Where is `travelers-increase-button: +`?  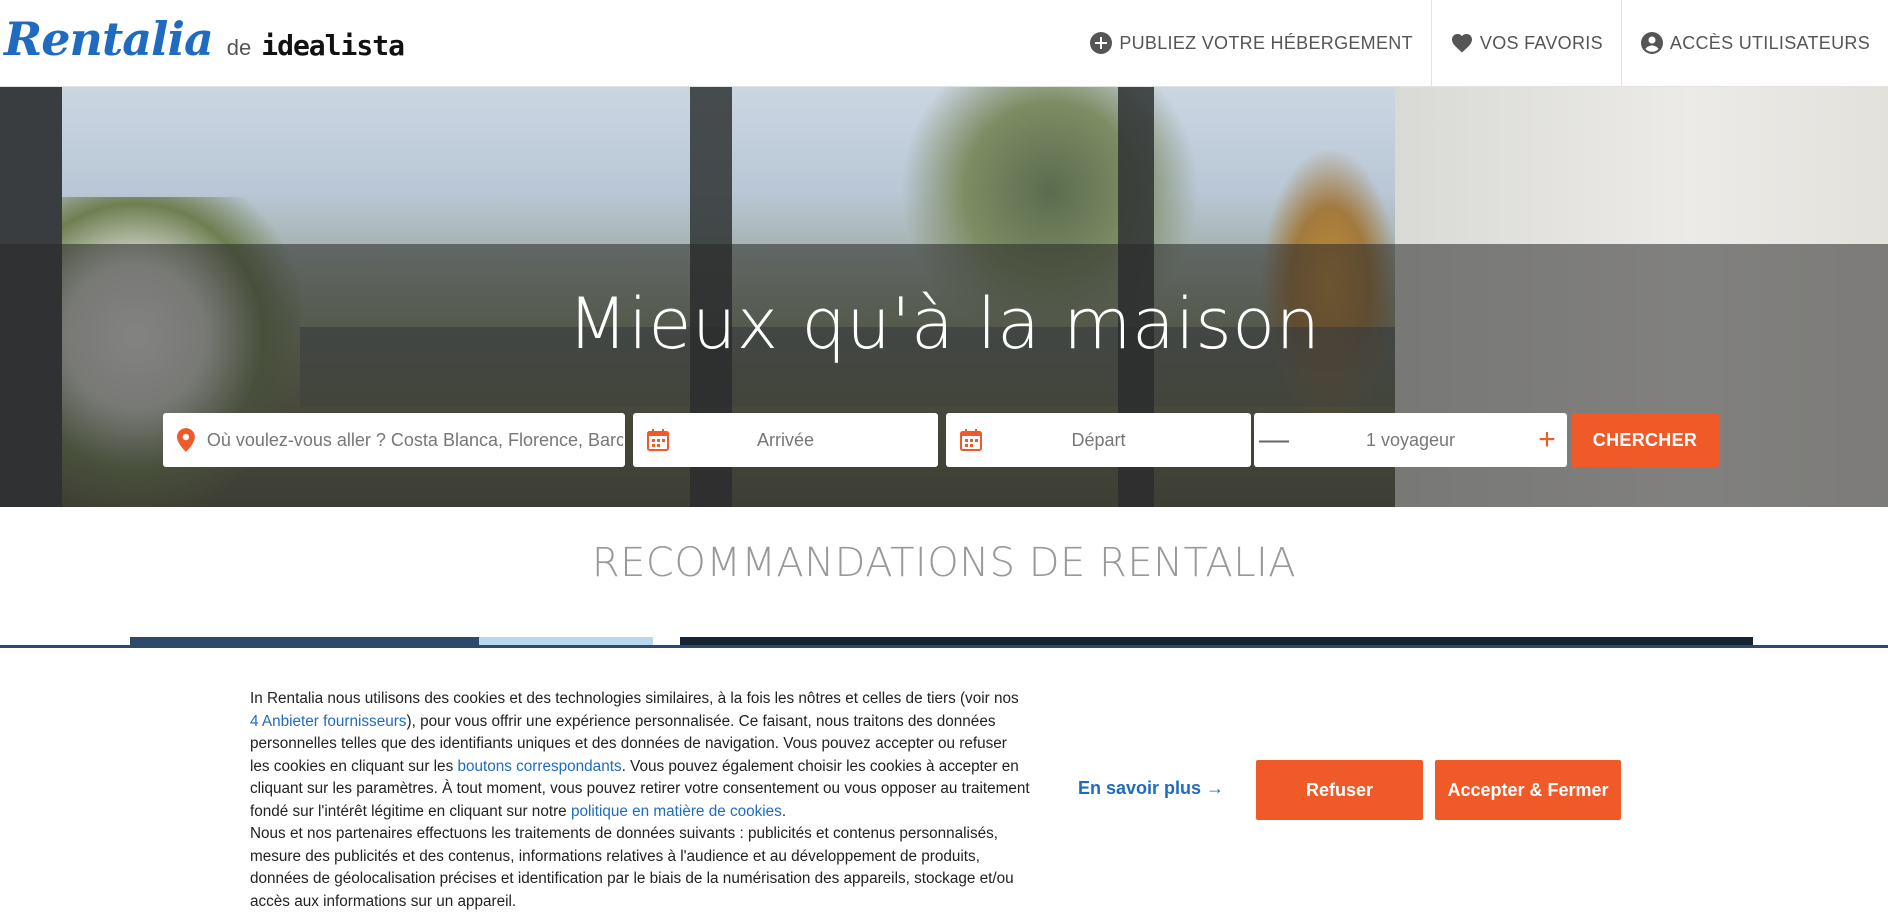
travelers-increase-button: + is located at coordinates (1547, 440).